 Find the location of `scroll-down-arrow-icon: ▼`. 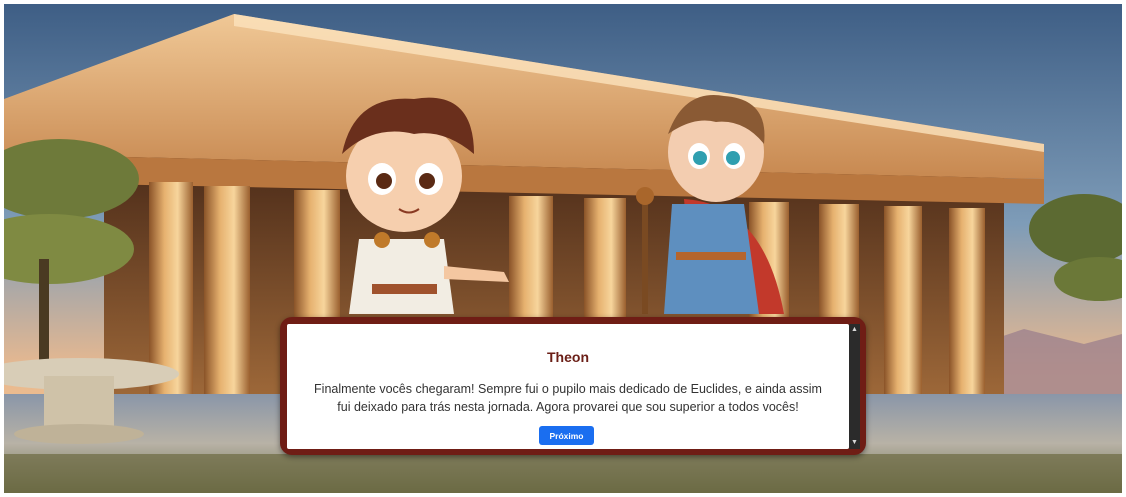

scroll-down-arrow-icon: ▼ is located at coordinates (854, 443).